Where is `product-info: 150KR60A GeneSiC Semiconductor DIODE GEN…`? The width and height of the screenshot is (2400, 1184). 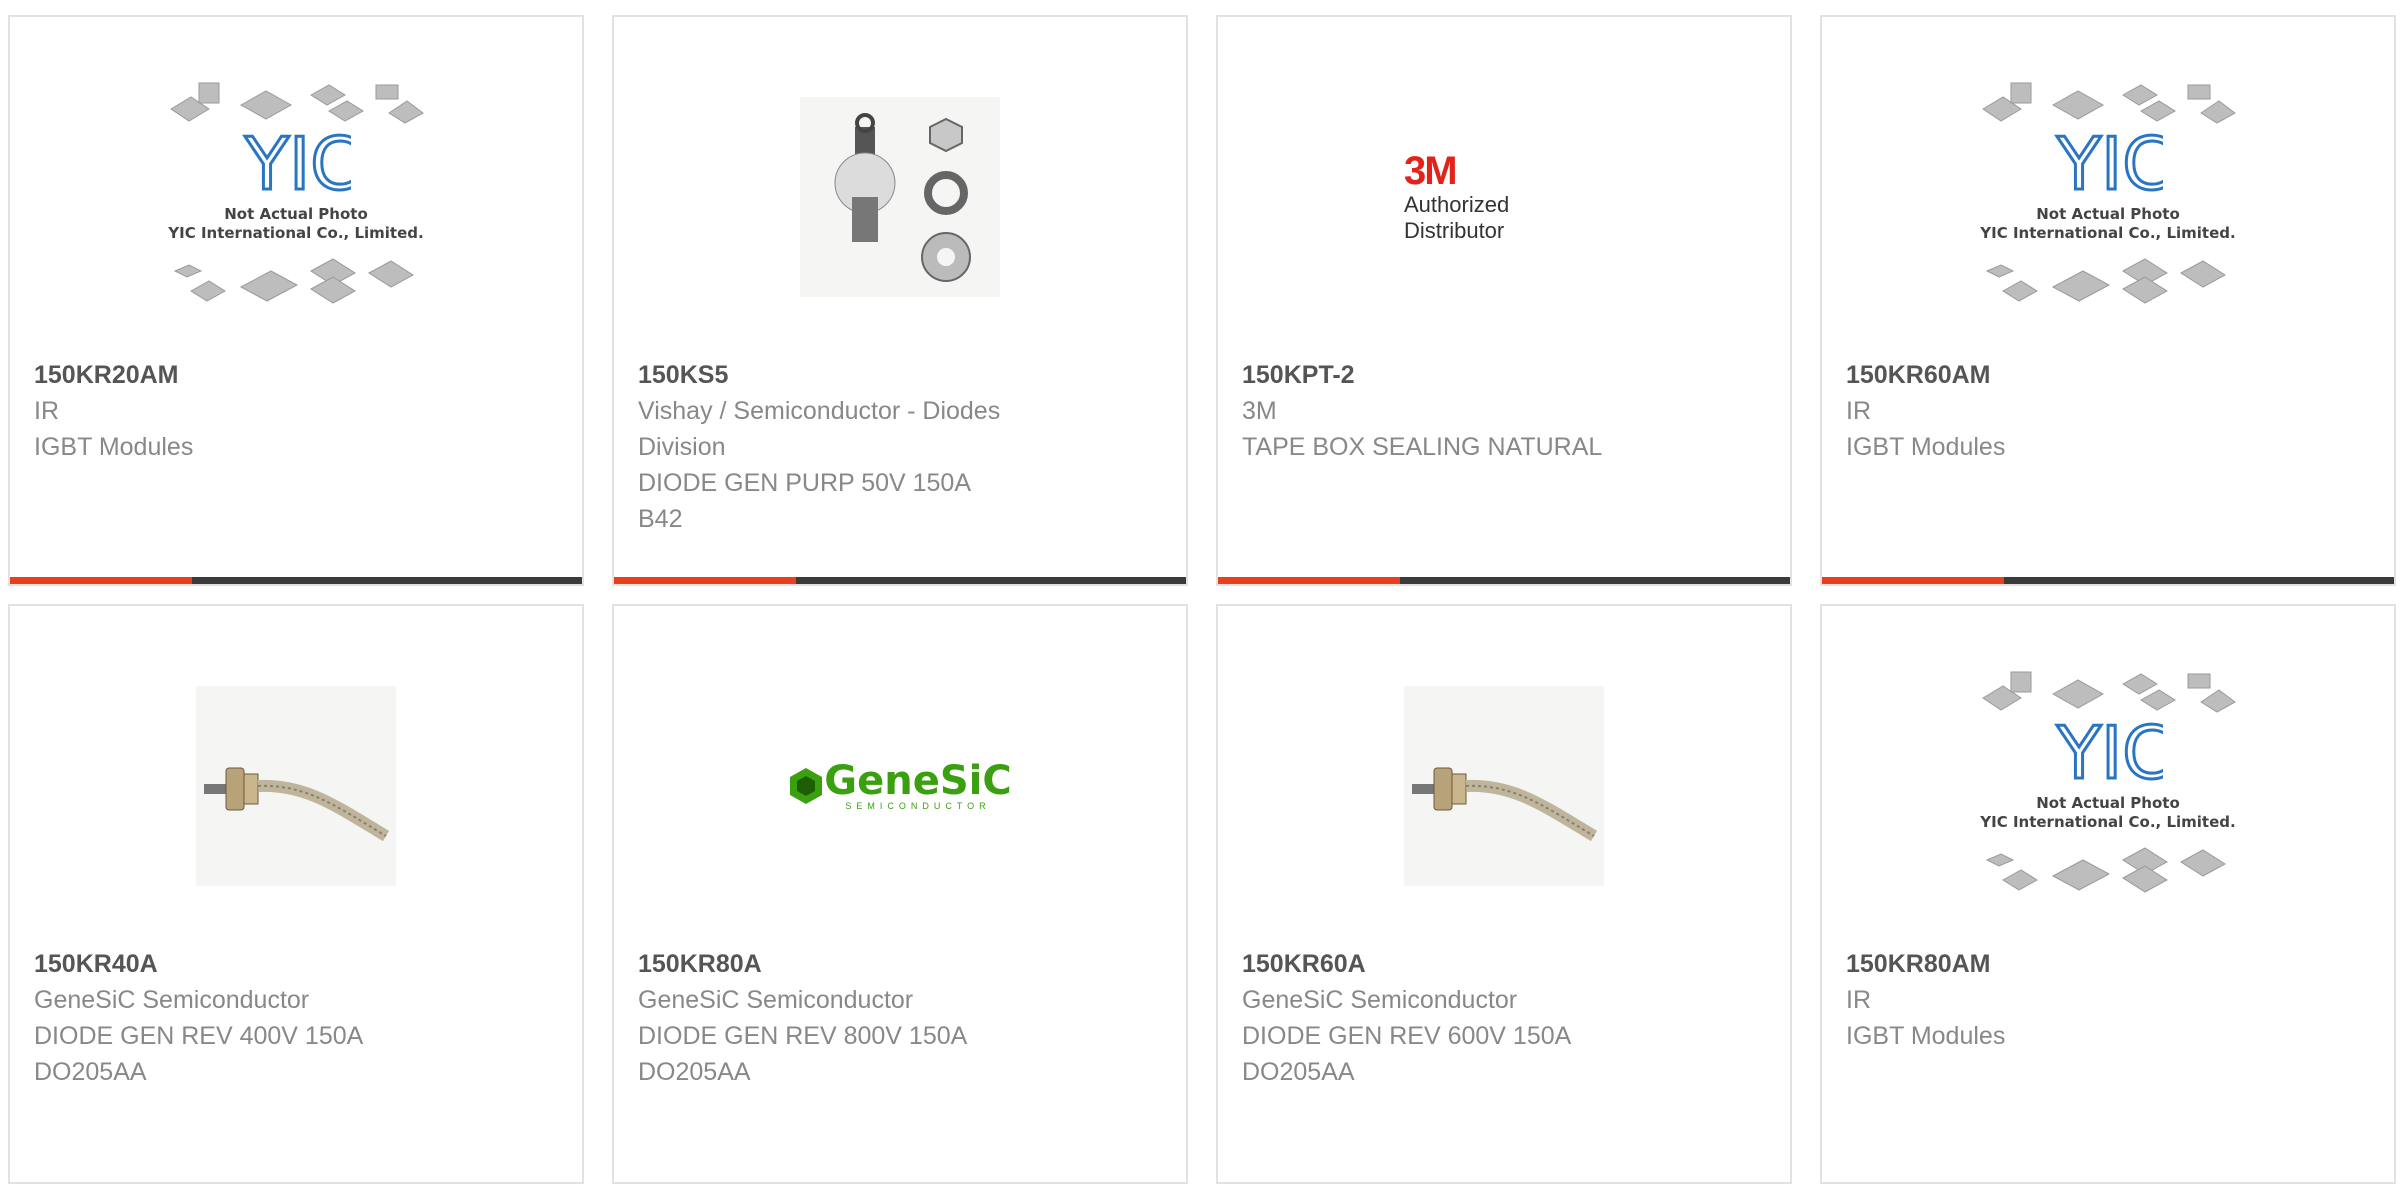 product-info: 150KR60A GeneSiC Semiconductor DIODE GEN… is located at coordinates (1504, 1018).